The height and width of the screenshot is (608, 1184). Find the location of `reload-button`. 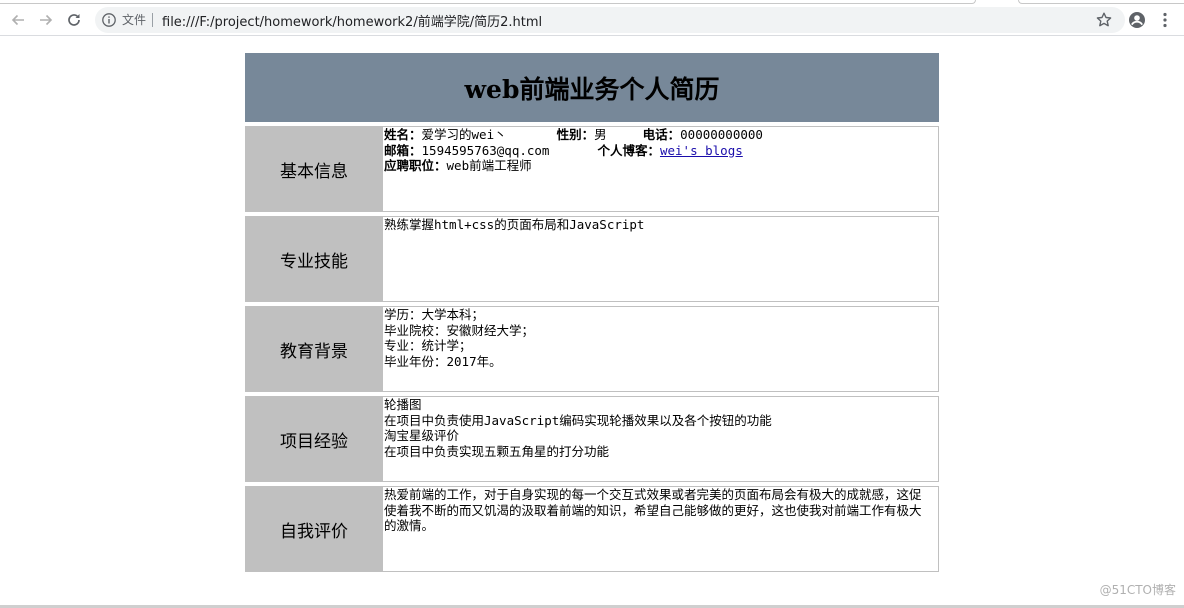

reload-button is located at coordinates (74, 20).